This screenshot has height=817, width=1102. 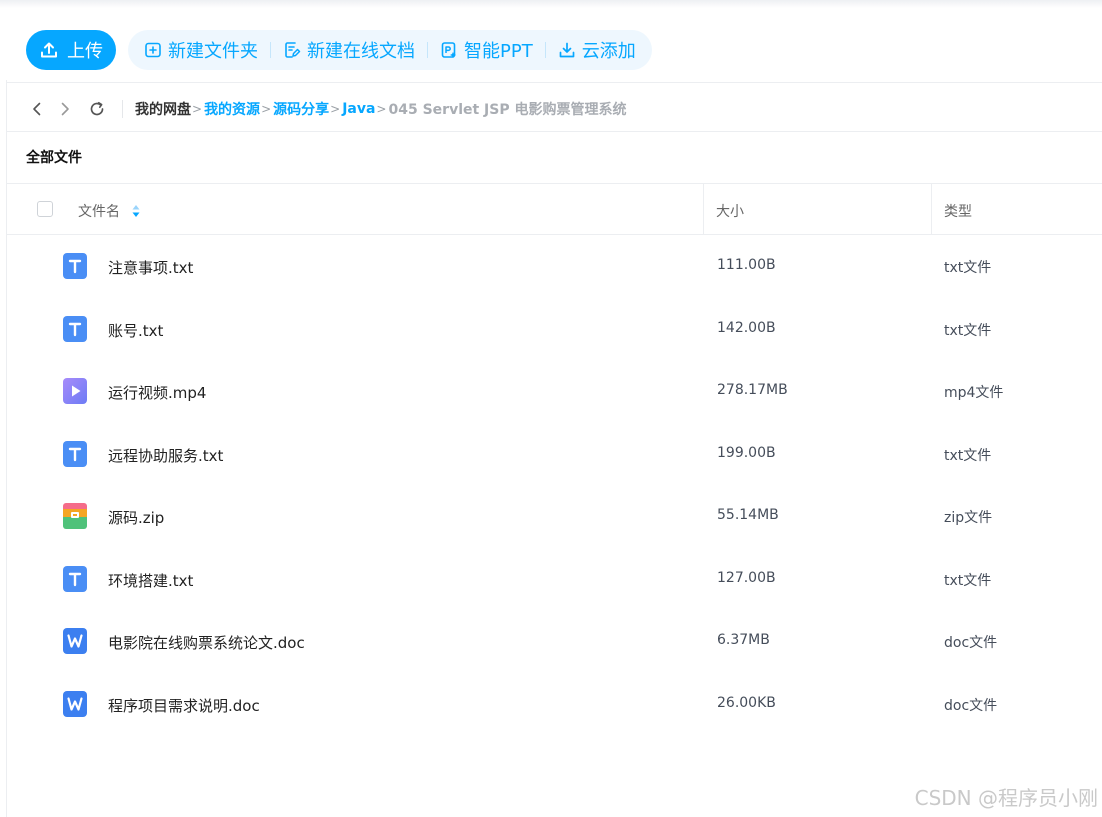 I want to click on breadcrumb-item-current: 045 Servlet JSP 电影购票管理系统, so click(x=507, y=110).